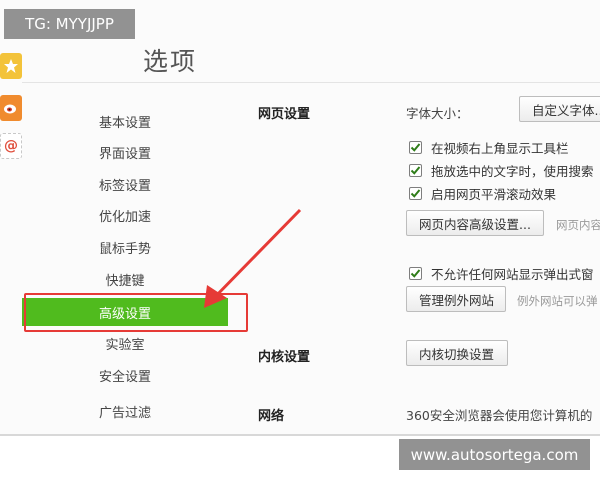  Describe the element at coordinates (284, 357) in the screenshot. I see `section-title-kernel: 内核设置` at that location.